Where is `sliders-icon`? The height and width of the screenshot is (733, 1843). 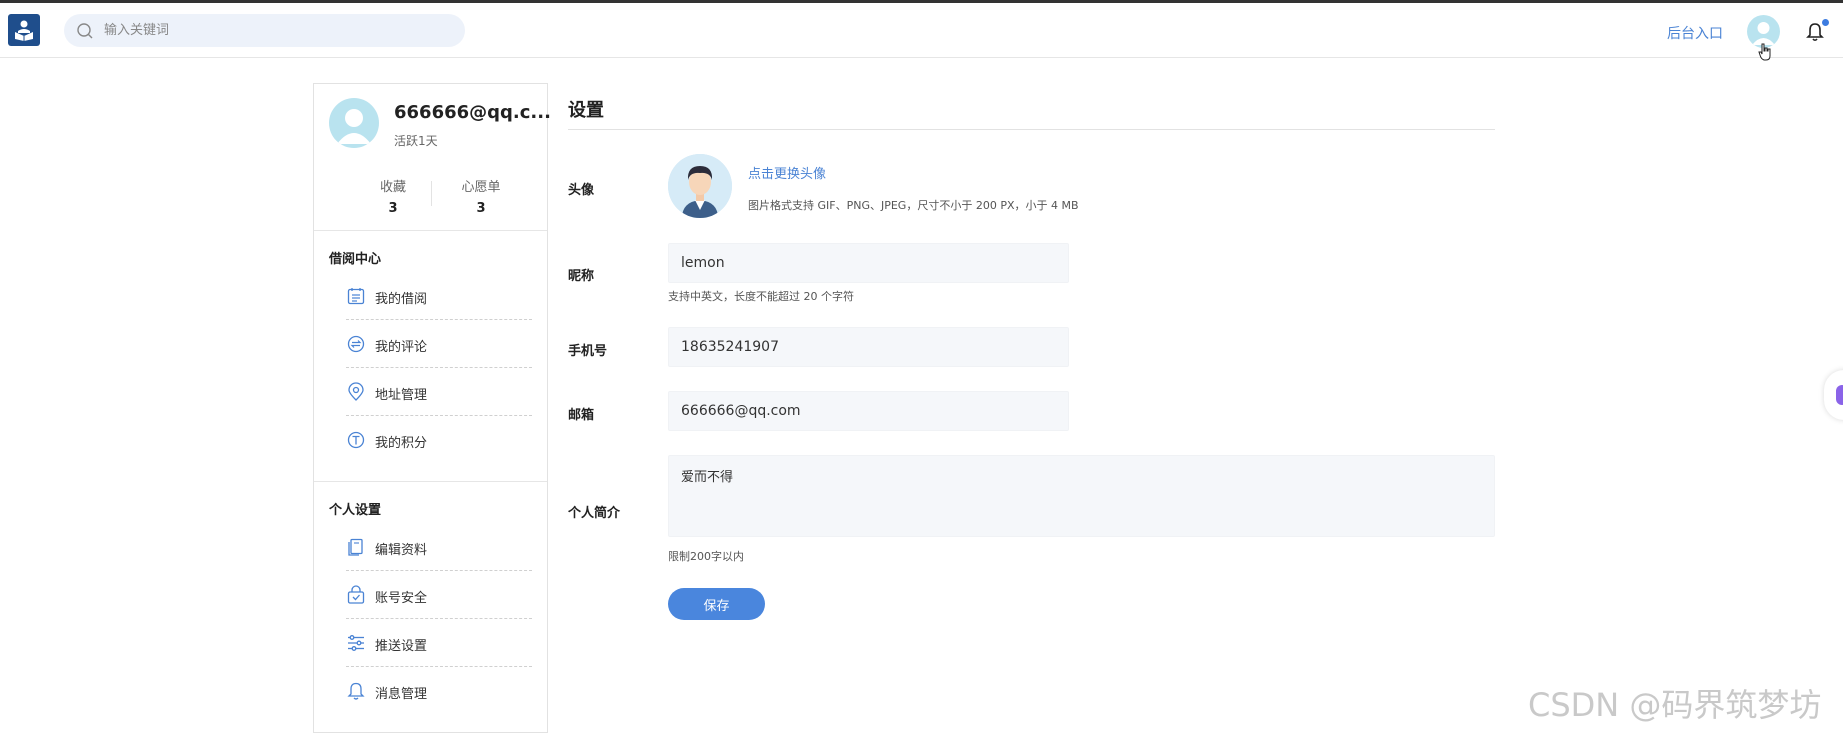
sliders-icon is located at coordinates (356, 643).